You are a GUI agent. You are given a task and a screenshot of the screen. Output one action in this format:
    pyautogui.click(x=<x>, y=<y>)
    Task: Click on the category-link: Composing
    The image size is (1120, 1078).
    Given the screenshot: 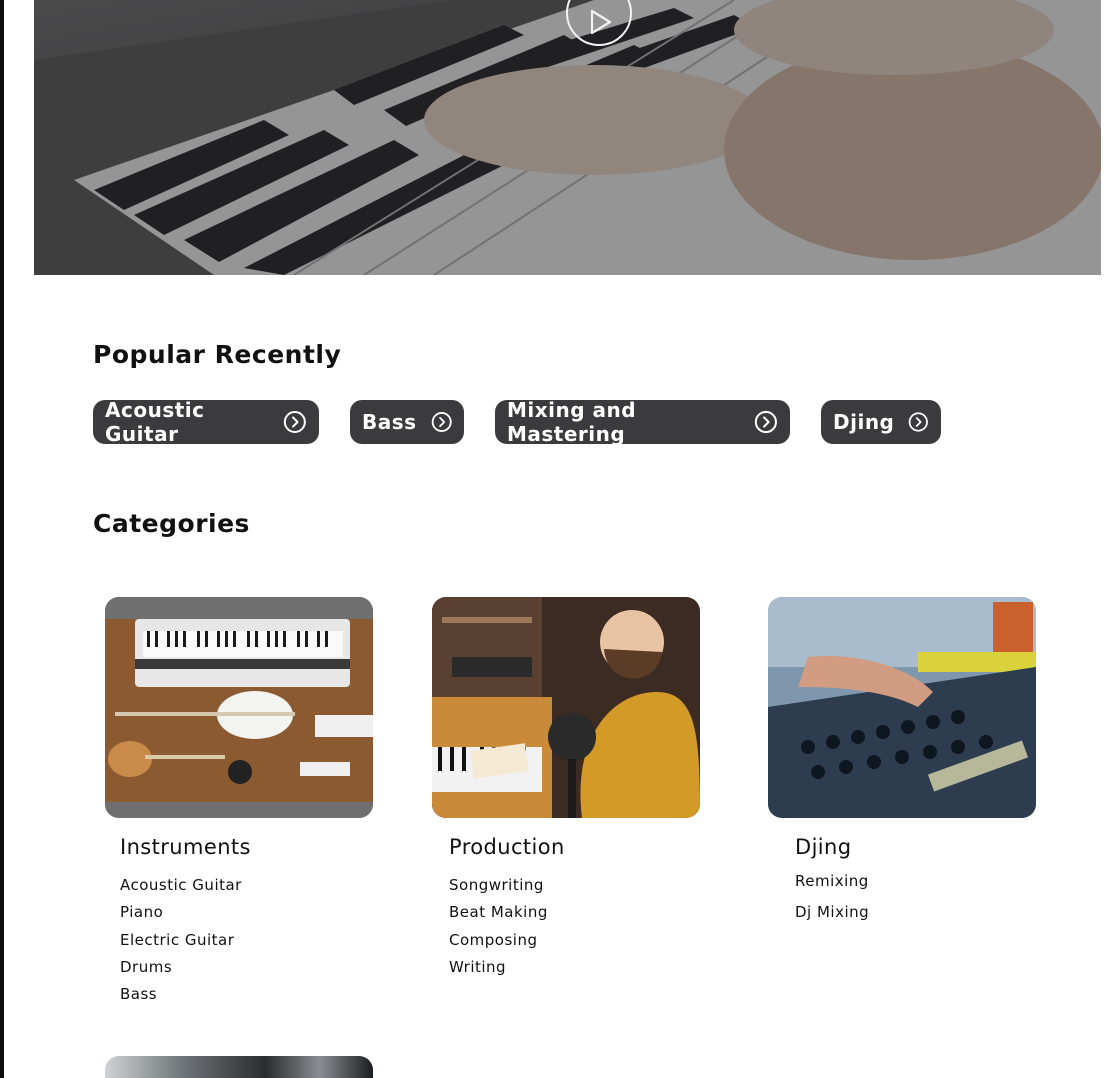 What is the action you would take?
    pyautogui.click(x=498, y=940)
    